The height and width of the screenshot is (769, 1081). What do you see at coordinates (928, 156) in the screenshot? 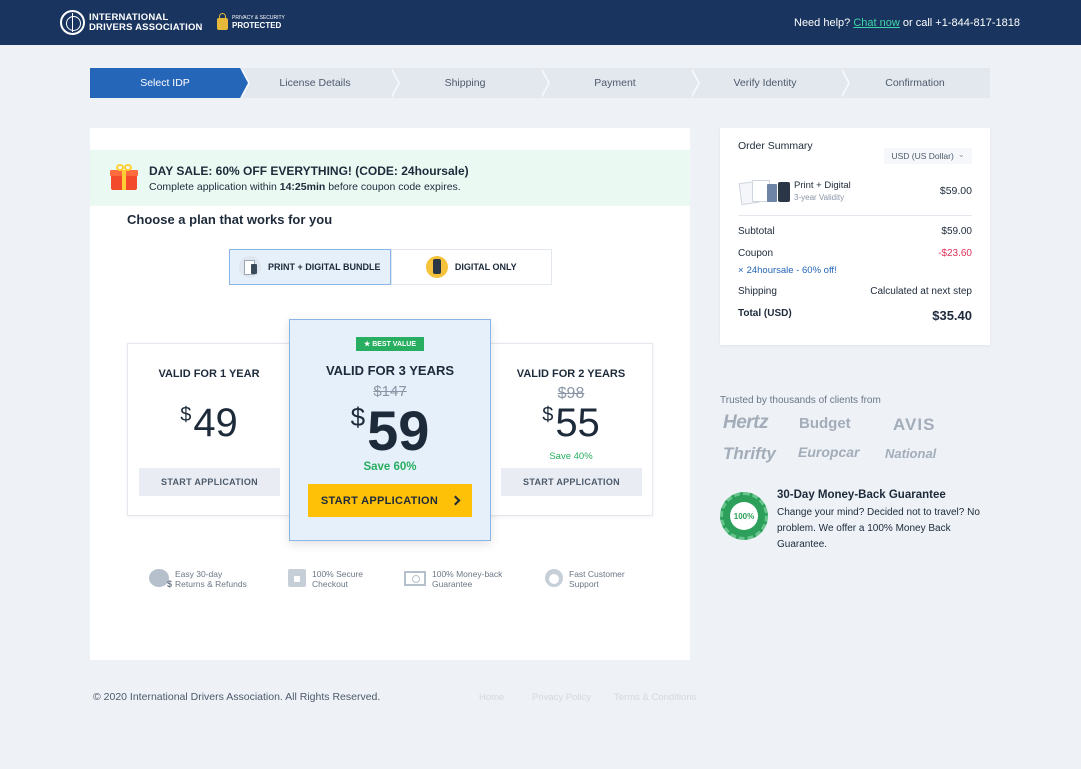
I see `currency-select: USD (US Dollar)` at bounding box center [928, 156].